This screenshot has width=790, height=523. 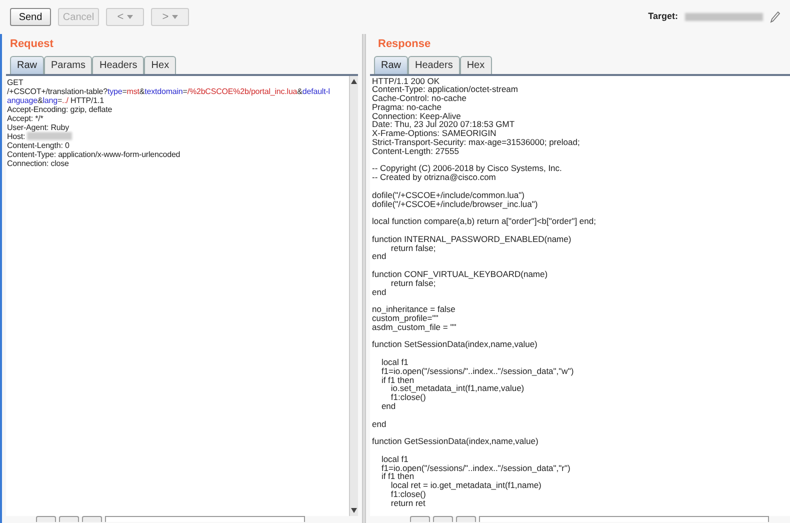 What do you see at coordinates (93, 154) in the screenshot?
I see `request-line: Content-Type: application/x-www-form-urlencoded` at bounding box center [93, 154].